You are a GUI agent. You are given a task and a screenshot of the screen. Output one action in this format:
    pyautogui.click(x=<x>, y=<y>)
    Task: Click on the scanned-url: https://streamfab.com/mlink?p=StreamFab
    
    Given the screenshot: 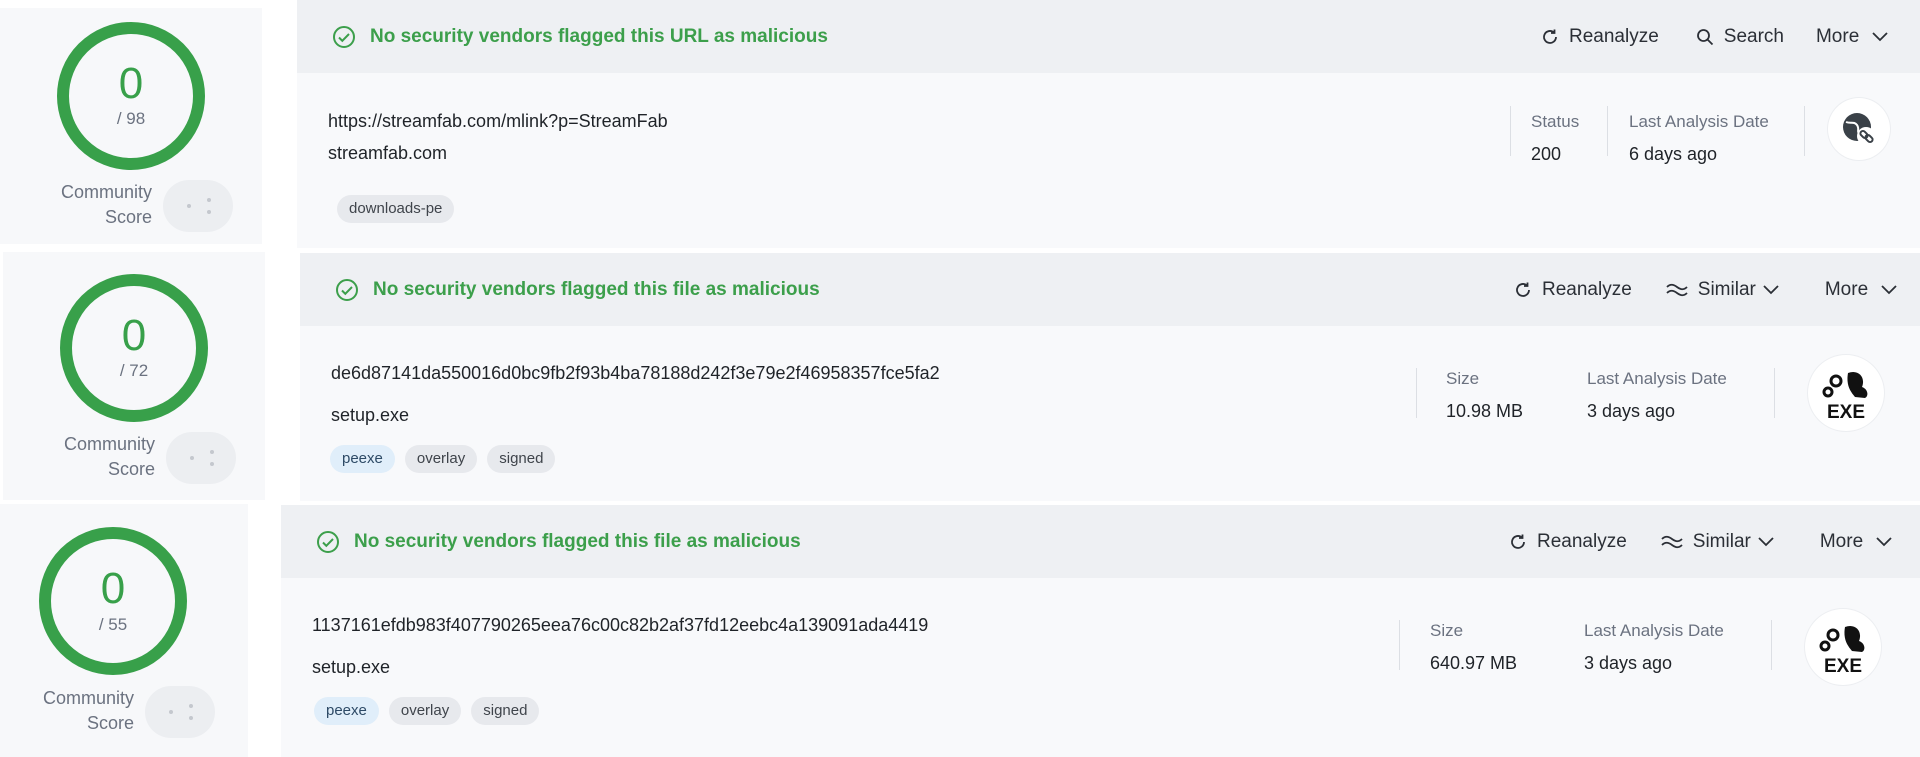 What is the action you would take?
    pyautogui.click(x=498, y=121)
    